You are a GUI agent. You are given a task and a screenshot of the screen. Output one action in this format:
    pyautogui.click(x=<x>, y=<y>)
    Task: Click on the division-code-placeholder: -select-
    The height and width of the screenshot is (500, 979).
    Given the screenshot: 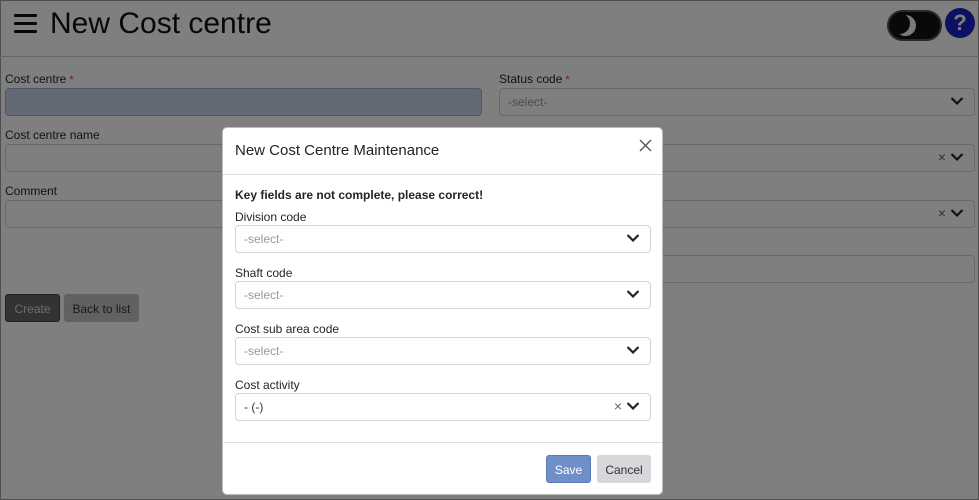 What is the action you would take?
    pyautogui.click(x=264, y=239)
    